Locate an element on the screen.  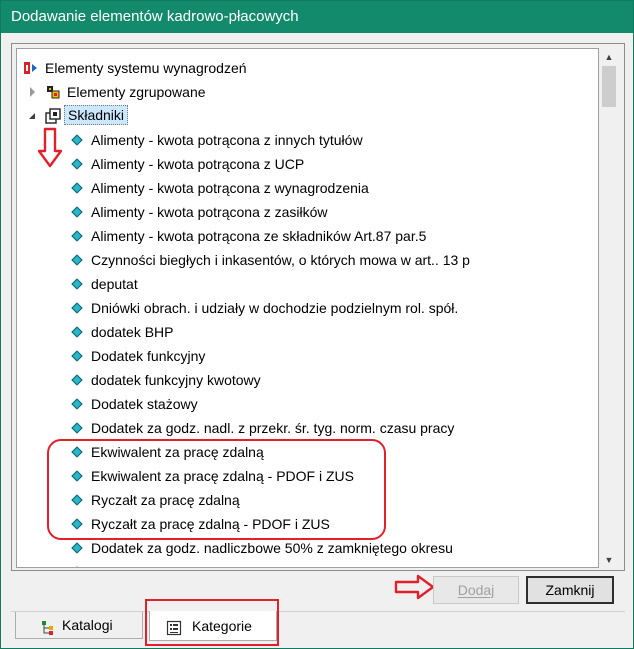
category-icon is located at coordinates (174, 631).